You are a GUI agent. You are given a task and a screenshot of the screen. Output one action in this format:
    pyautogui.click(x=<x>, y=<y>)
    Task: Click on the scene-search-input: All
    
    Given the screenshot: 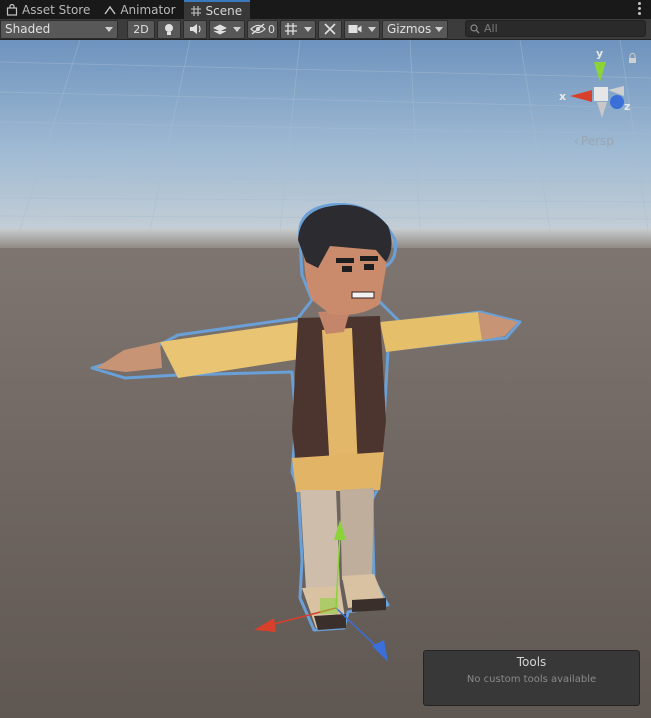 What is the action you would take?
    pyautogui.click(x=555, y=28)
    